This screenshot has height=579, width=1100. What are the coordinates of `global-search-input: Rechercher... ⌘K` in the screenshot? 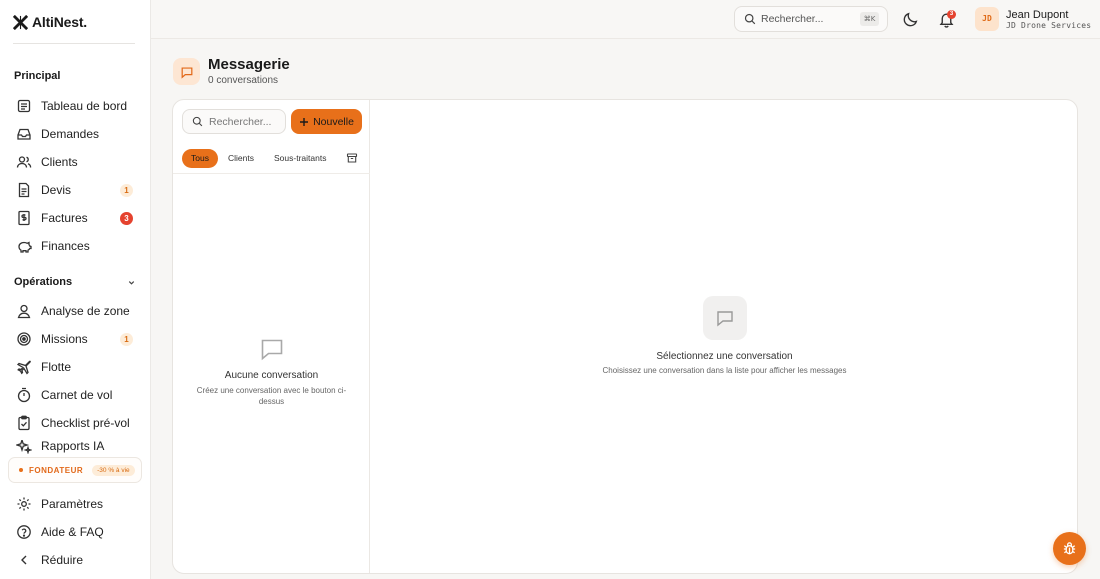 It's located at (811, 19).